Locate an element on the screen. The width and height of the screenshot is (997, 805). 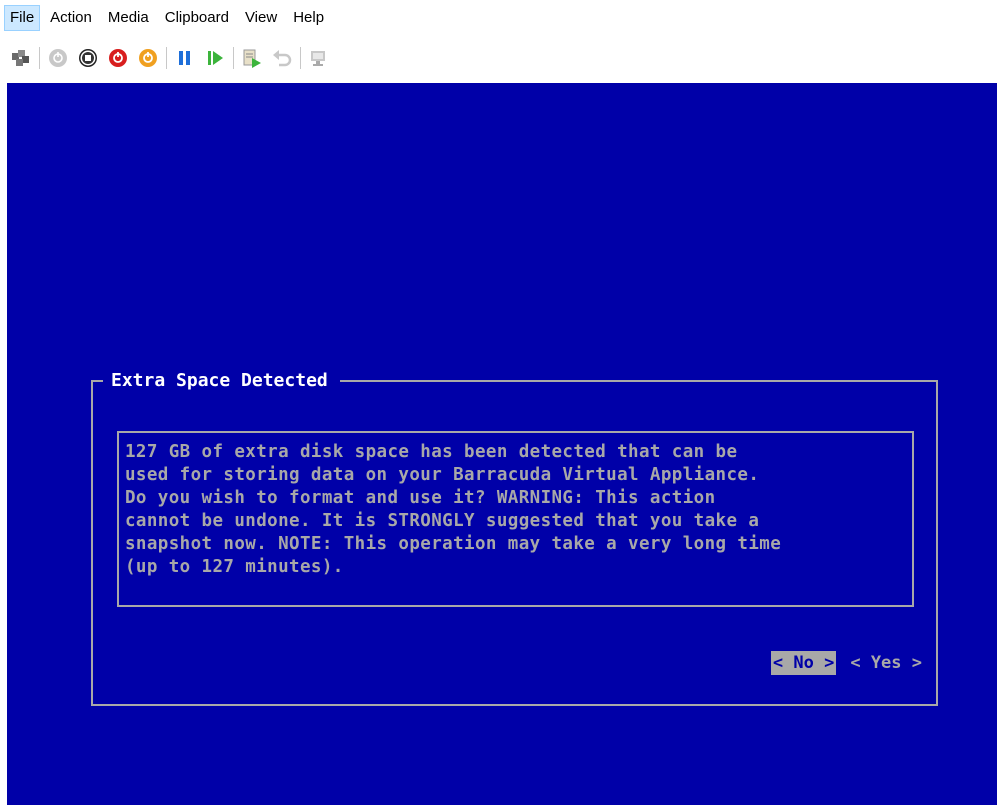
dialog-title: Extra Space Detected is located at coordinates (221, 381).